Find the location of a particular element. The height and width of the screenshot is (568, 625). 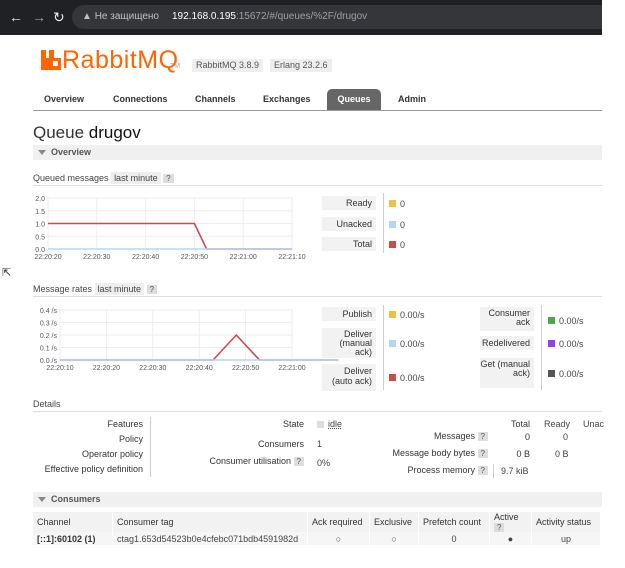

total-value: 0 is located at coordinates (403, 245).